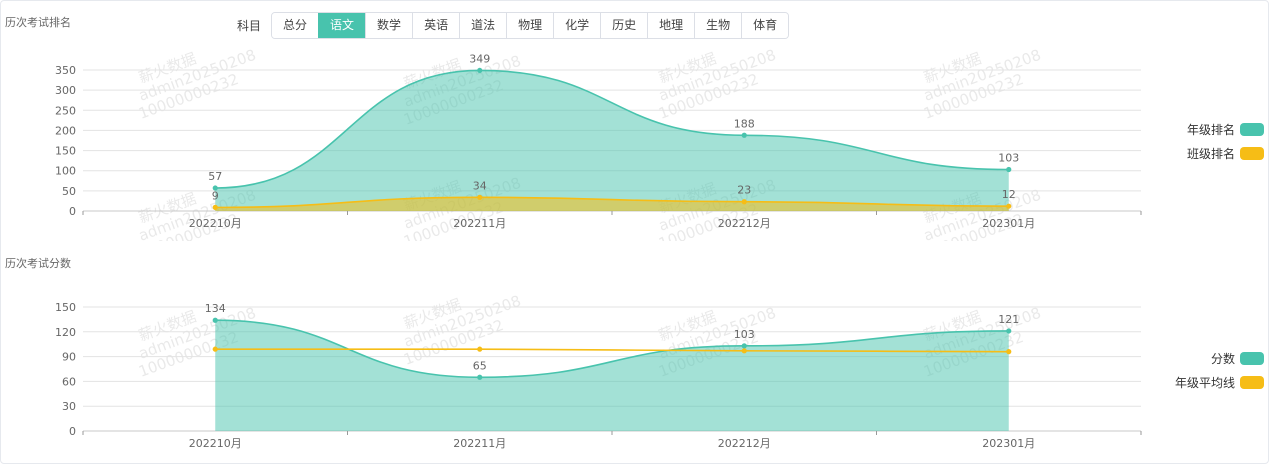 The width and height of the screenshot is (1269, 464). I want to click on data-label: 12, so click(1009, 194).